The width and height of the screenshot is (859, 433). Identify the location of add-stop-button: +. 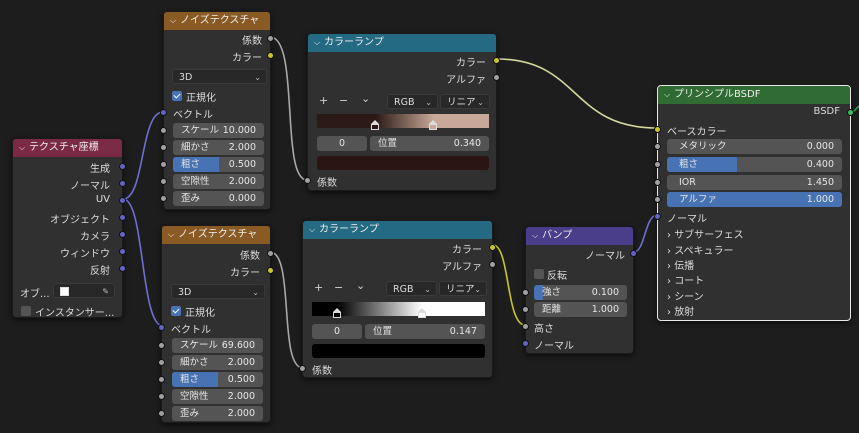
(318, 287).